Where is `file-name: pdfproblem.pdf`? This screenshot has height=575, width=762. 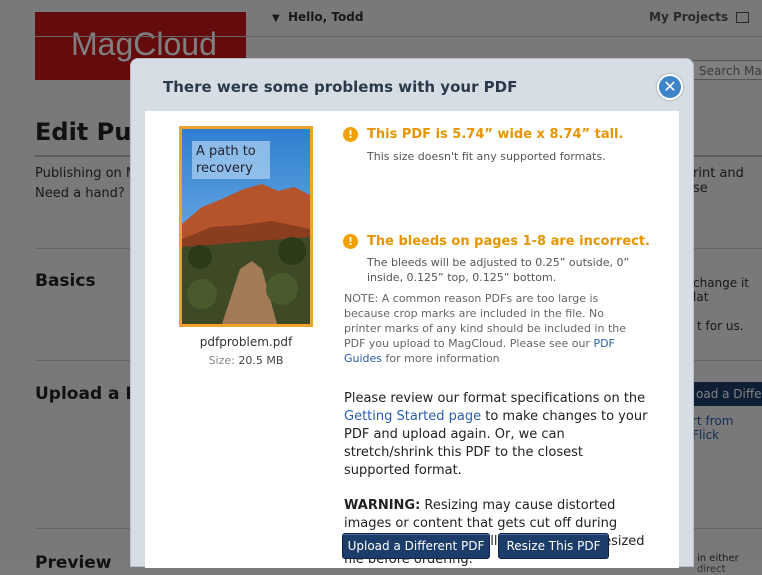 file-name: pdfproblem.pdf is located at coordinates (246, 342).